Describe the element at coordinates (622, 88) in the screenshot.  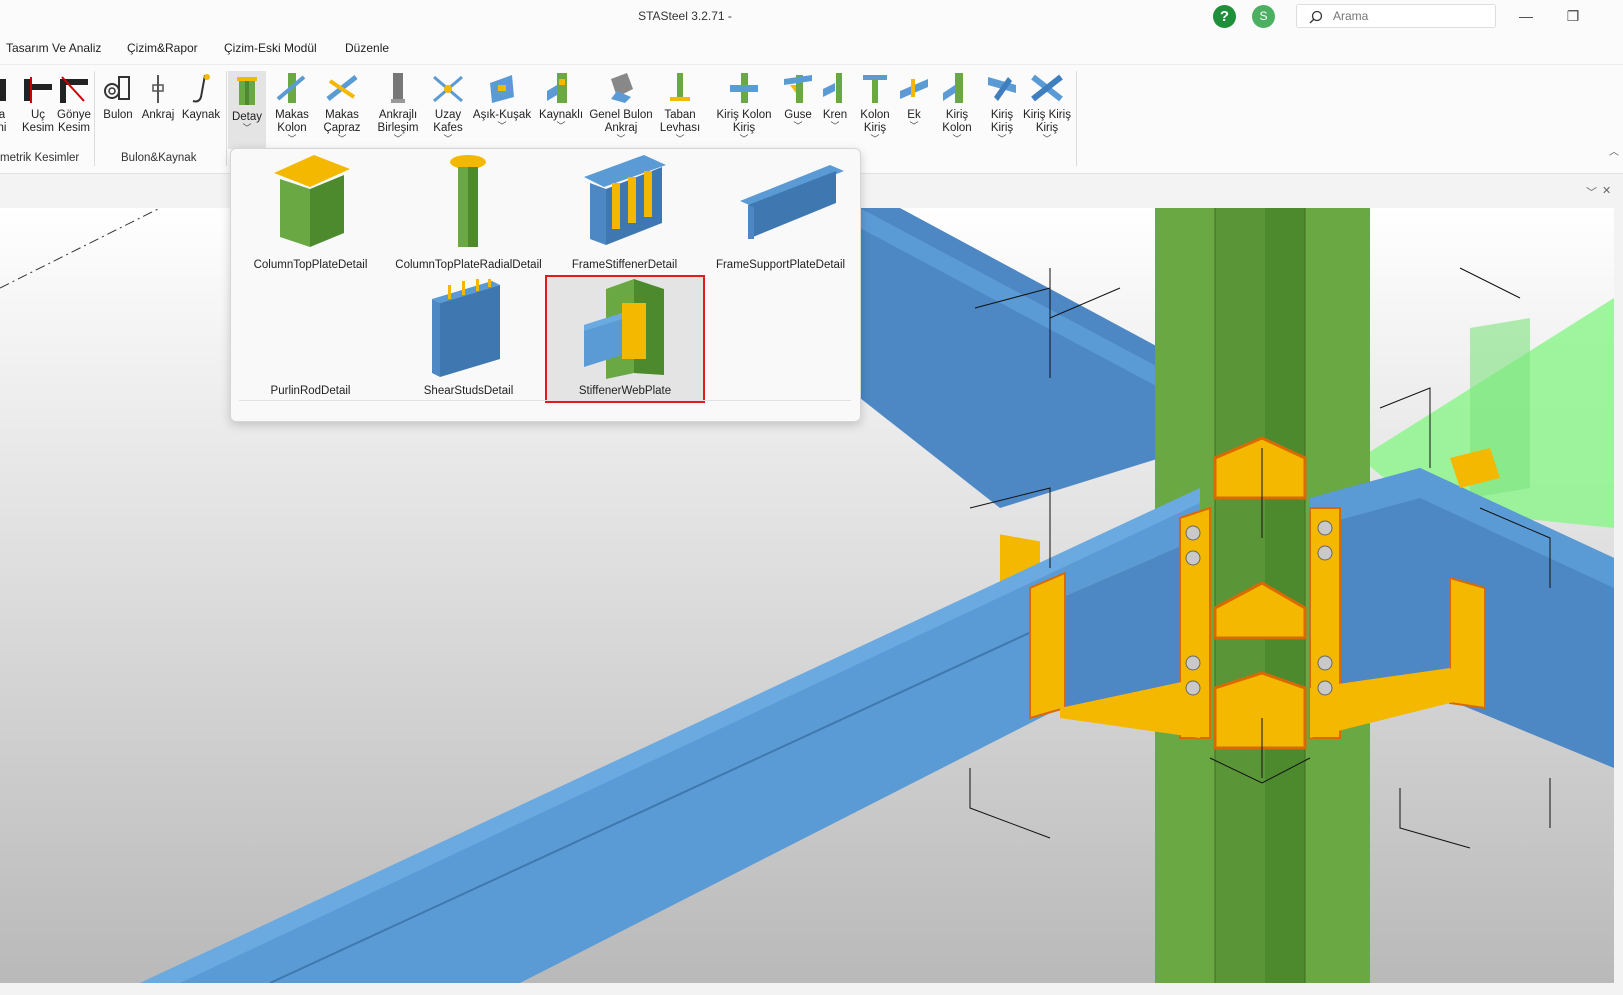
I see `general-bolt-icon` at that location.